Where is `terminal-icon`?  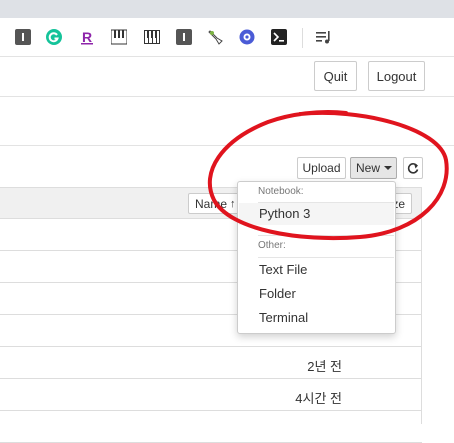 terminal-icon is located at coordinates (279, 37).